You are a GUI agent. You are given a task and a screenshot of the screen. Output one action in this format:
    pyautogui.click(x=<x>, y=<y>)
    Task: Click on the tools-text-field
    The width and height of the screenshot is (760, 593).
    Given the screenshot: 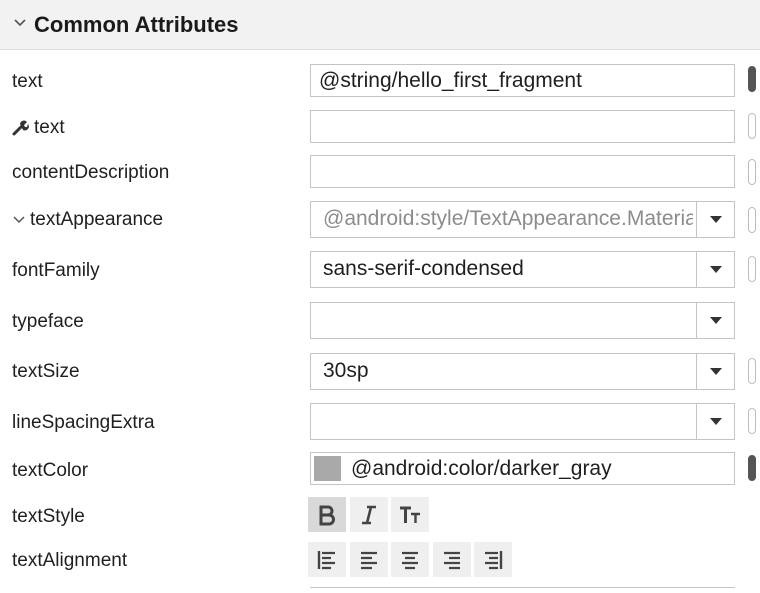 What is the action you would take?
    pyautogui.click(x=522, y=126)
    